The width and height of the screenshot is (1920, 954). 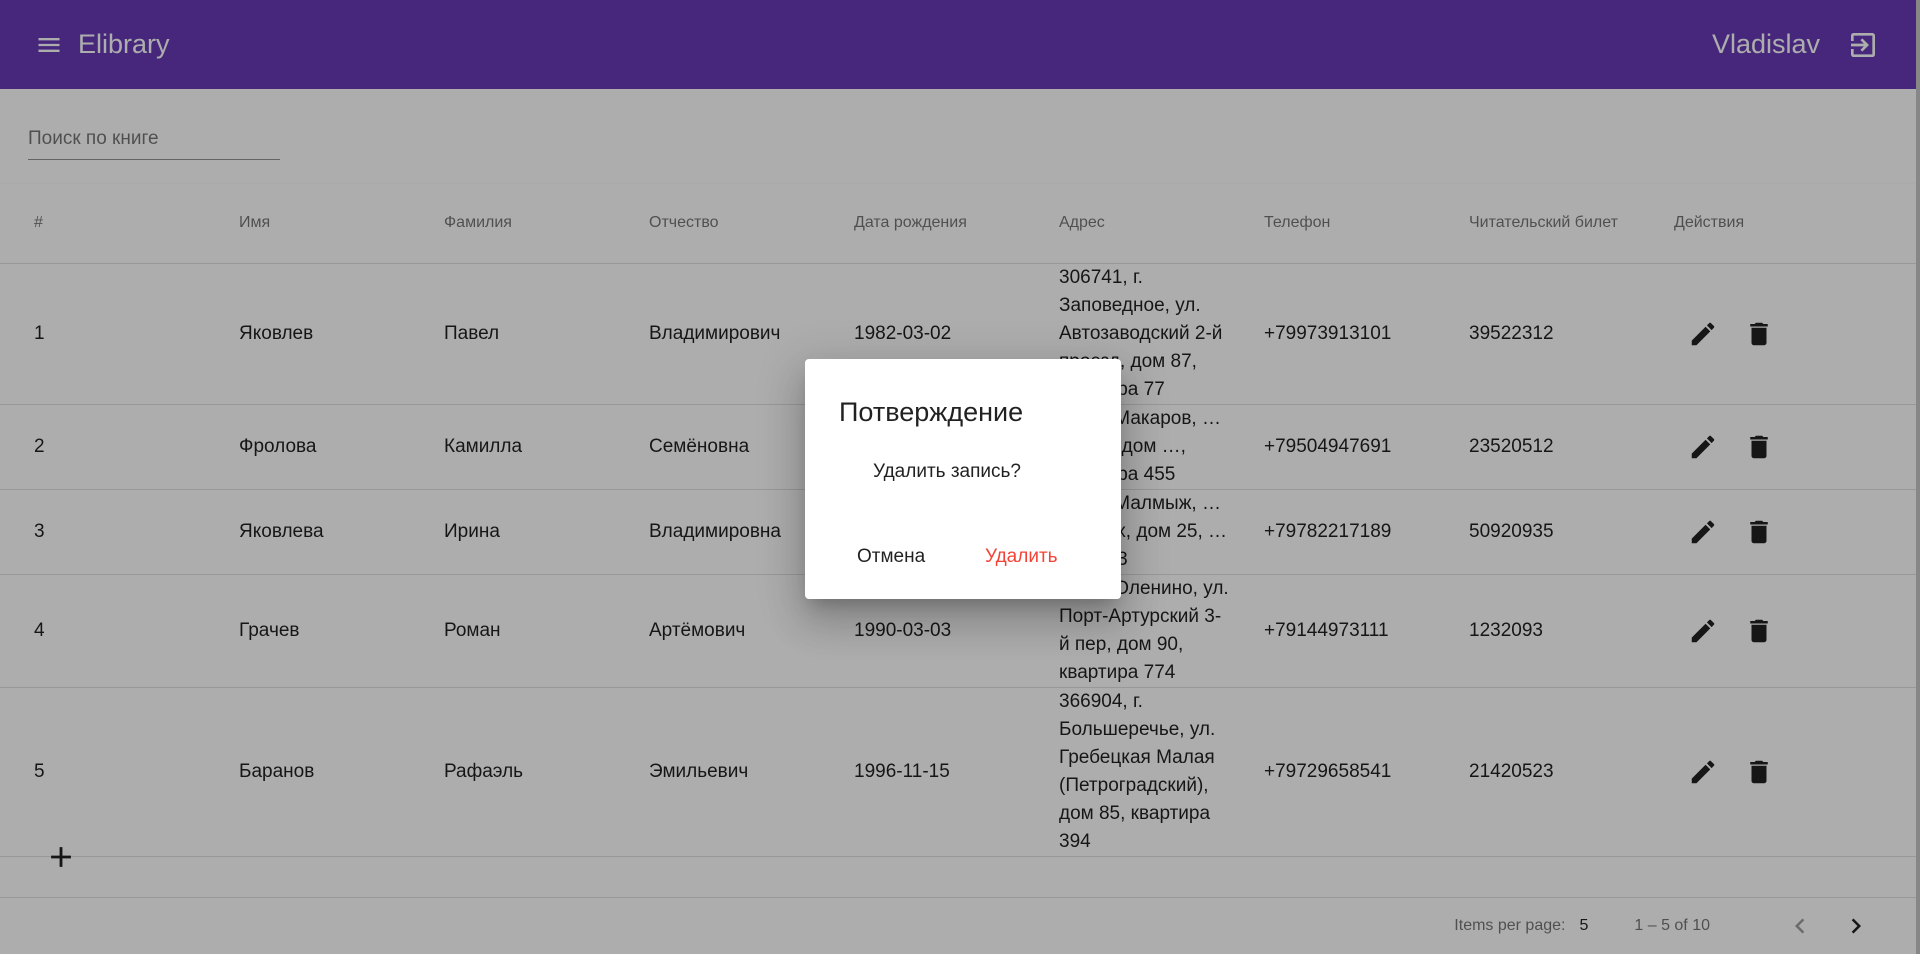 What do you see at coordinates (891, 557) in the screenshot?
I see `cancel-button: Отмена` at bounding box center [891, 557].